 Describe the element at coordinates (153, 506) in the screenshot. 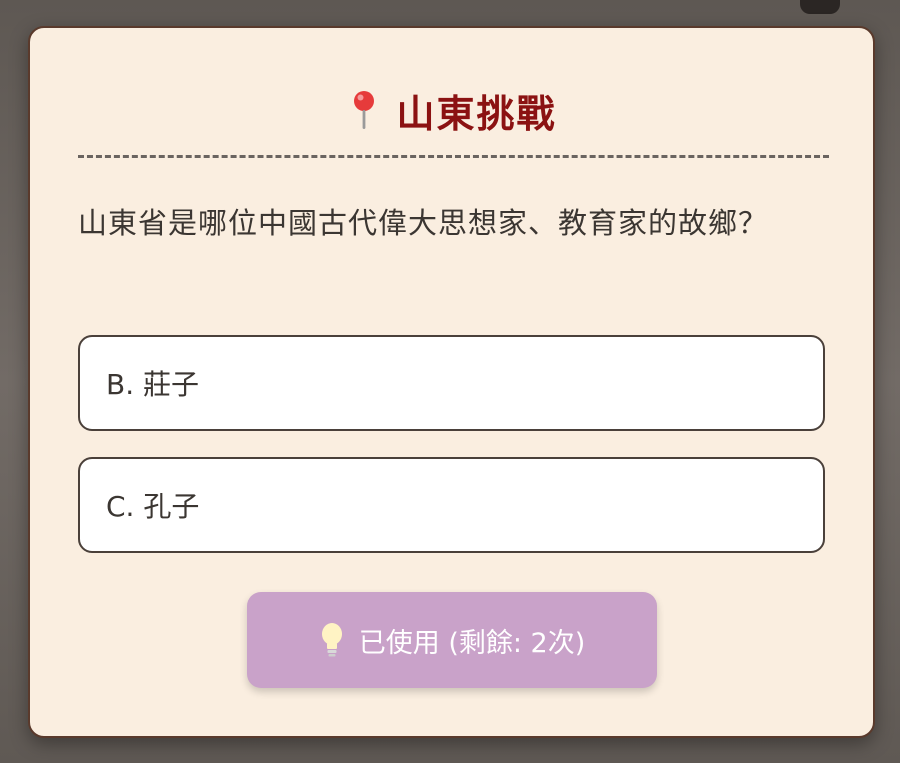

I see `answer-option-label: C. 孔子` at that location.